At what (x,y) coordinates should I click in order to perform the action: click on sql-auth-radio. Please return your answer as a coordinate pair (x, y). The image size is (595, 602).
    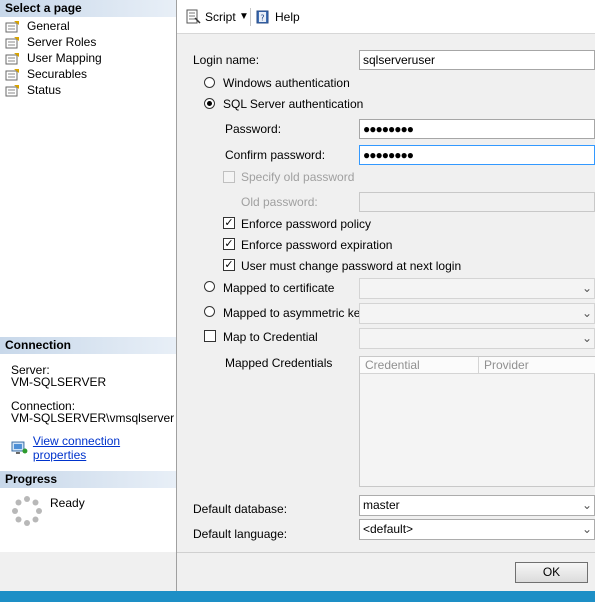
    Looking at the image, I should click on (209, 103).